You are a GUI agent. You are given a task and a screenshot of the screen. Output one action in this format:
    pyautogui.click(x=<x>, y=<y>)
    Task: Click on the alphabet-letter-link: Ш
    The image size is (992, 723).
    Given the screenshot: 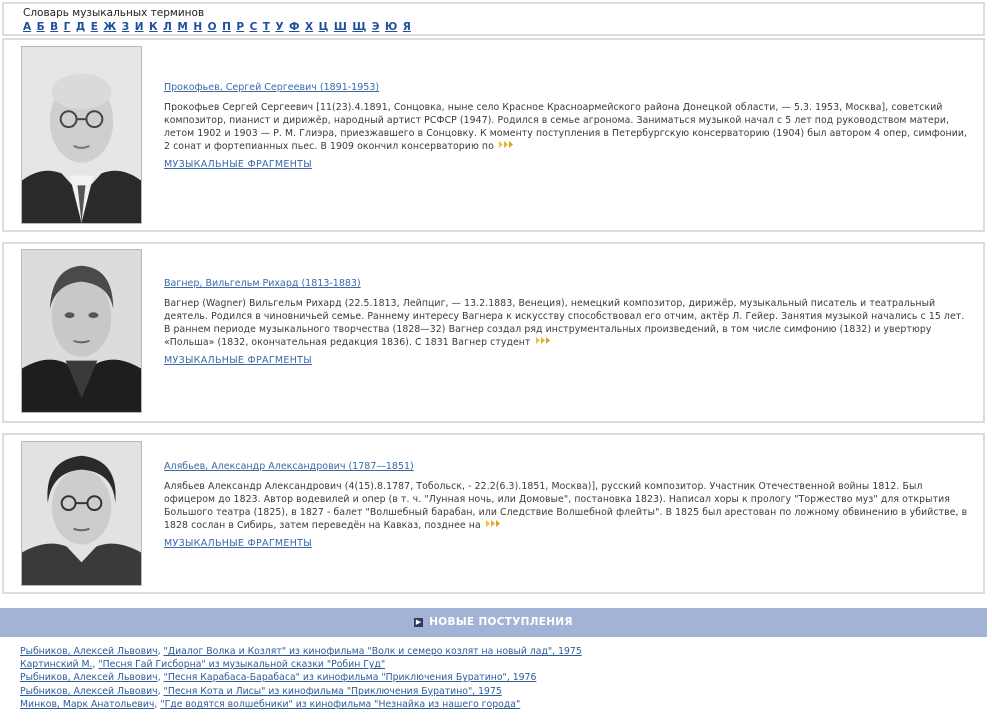 What is the action you would take?
    pyautogui.click(x=340, y=27)
    